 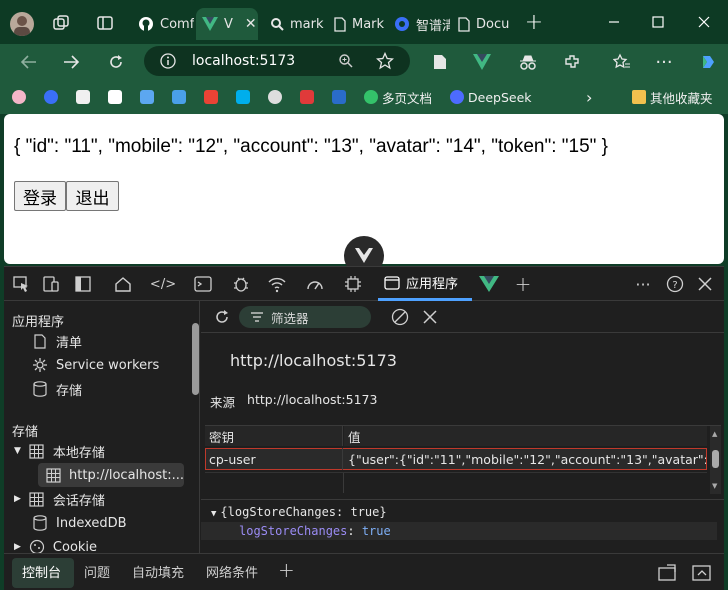 What do you see at coordinates (158, 571) in the screenshot?
I see `drawer-tab-autofill: 自动填充` at bounding box center [158, 571].